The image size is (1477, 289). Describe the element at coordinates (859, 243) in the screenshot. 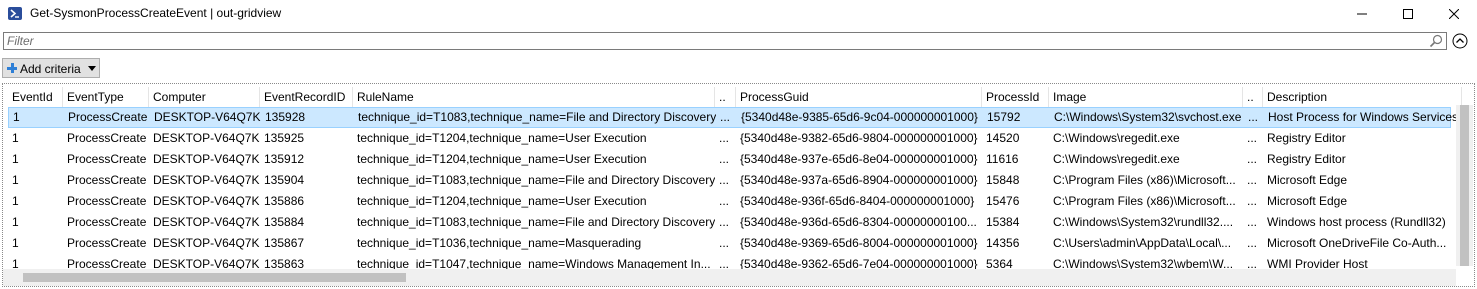

I see `table-cell-processguid: {5340d48e-9369-65d6-8004-000000001000}` at that location.